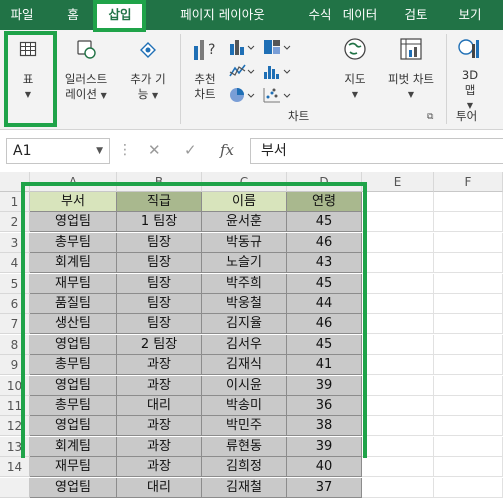  I want to click on table-cell: 2 팀장, so click(159, 344).